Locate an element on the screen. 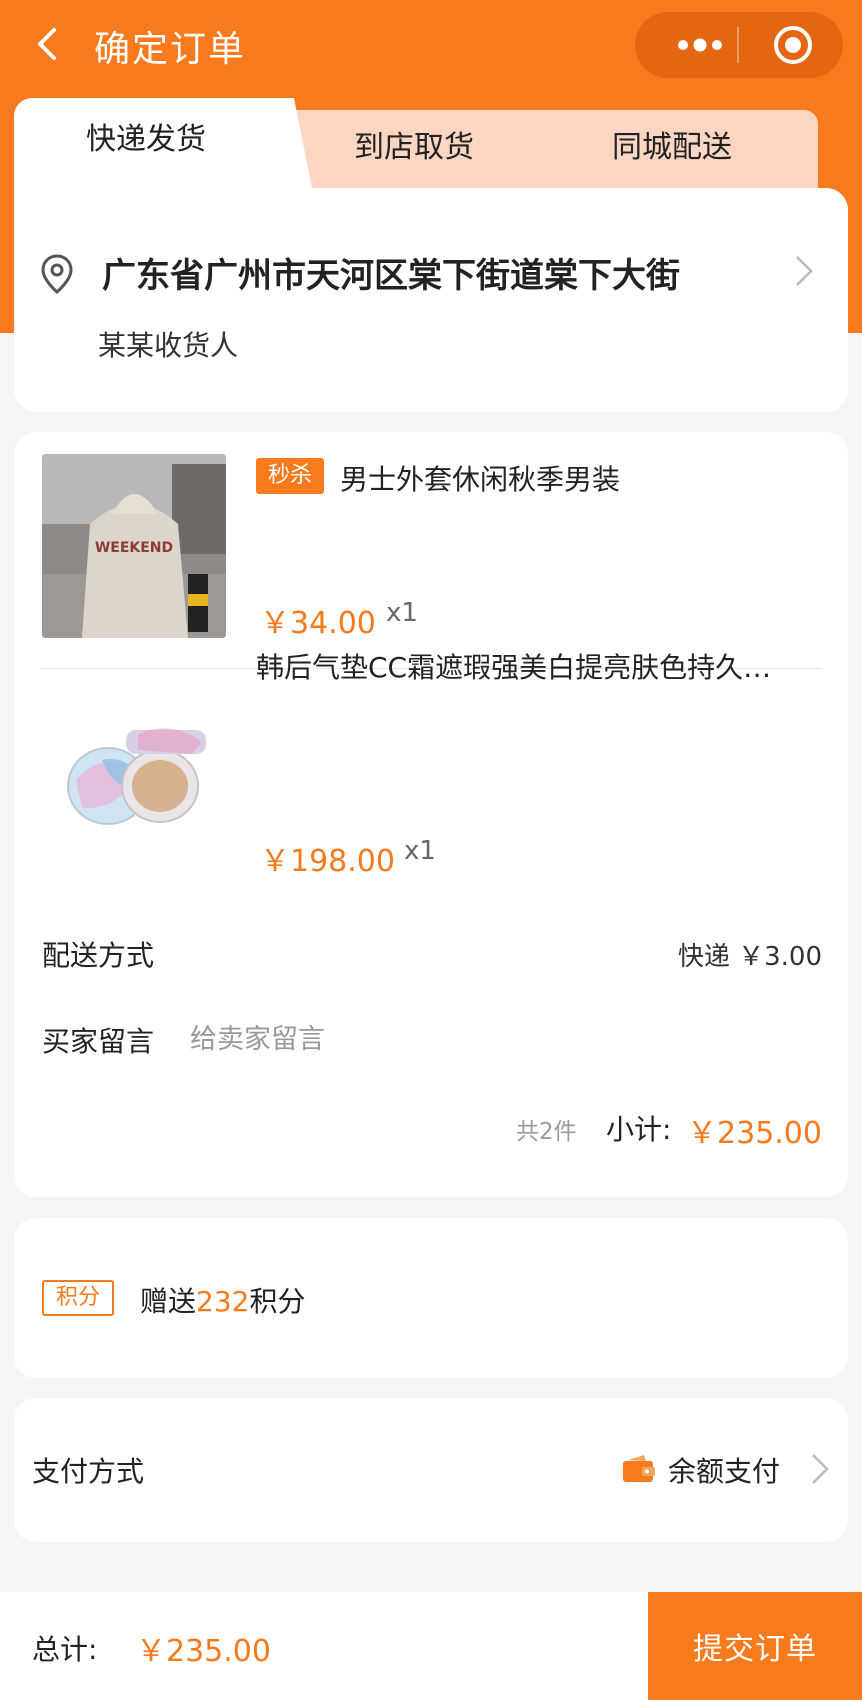 This screenshot has width=862, height=1700. back-arrow-icon is located at coordinates (50, 44).